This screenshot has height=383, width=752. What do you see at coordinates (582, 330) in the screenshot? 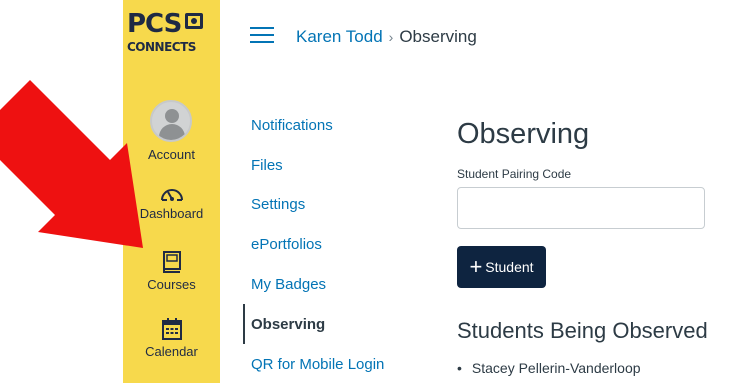
I see `students-observed-heading: Students Being Observed` at bounding box center [582, 330].